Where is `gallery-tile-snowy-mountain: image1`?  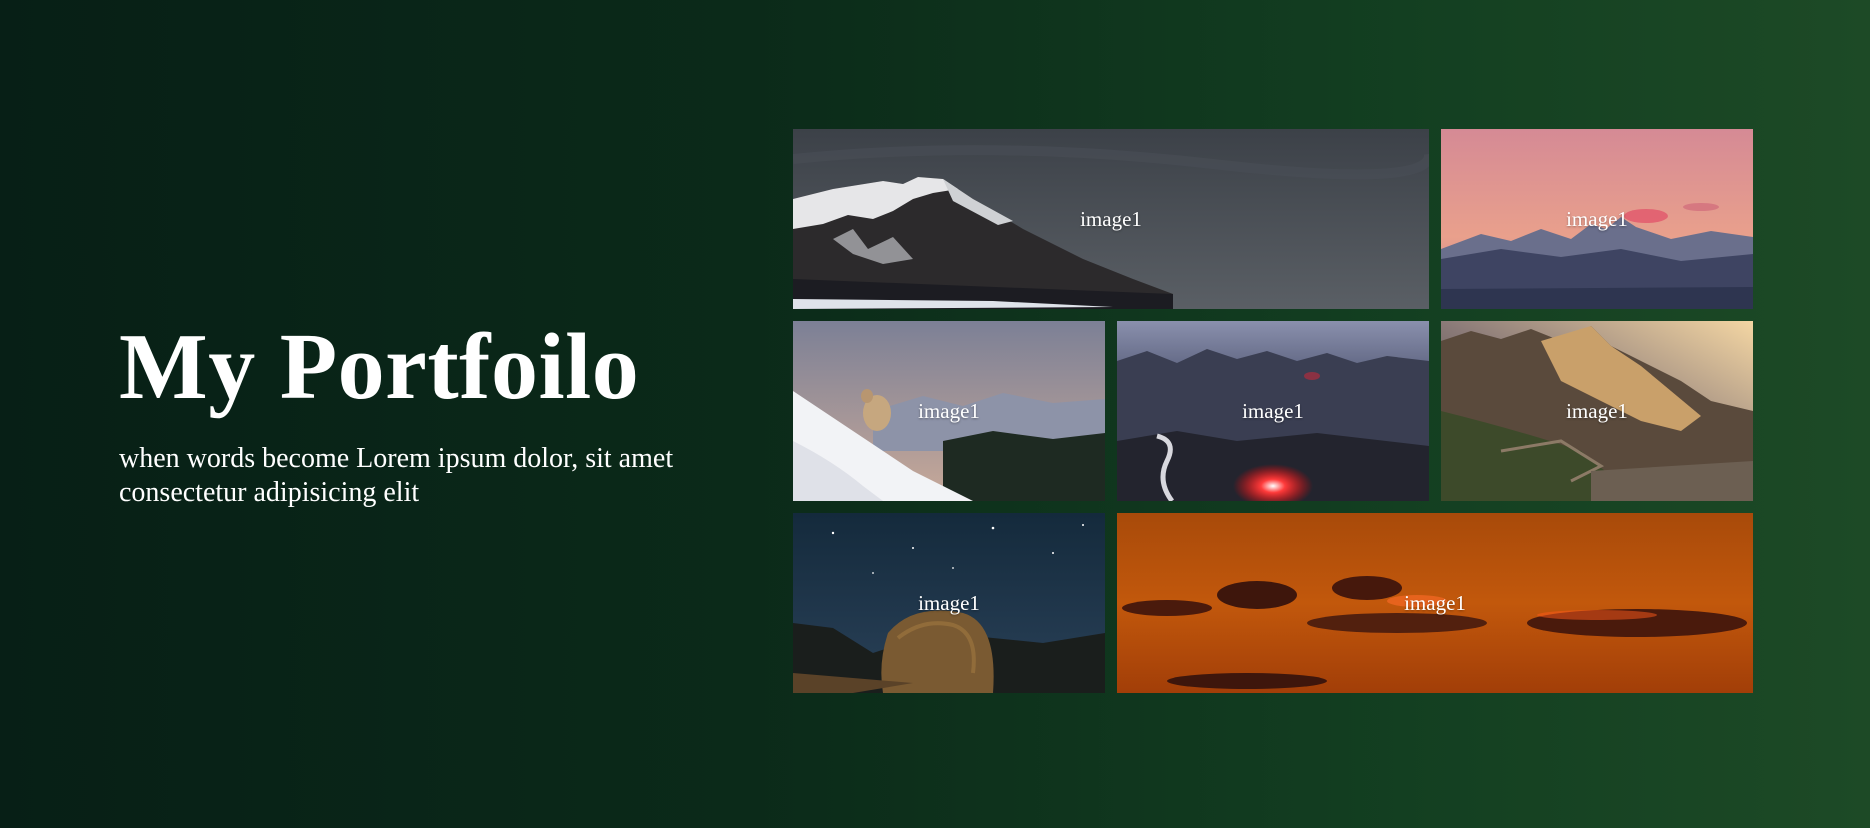 gallery-tile-snowy-mountain: image1 is located at coordinates (1111, 219).